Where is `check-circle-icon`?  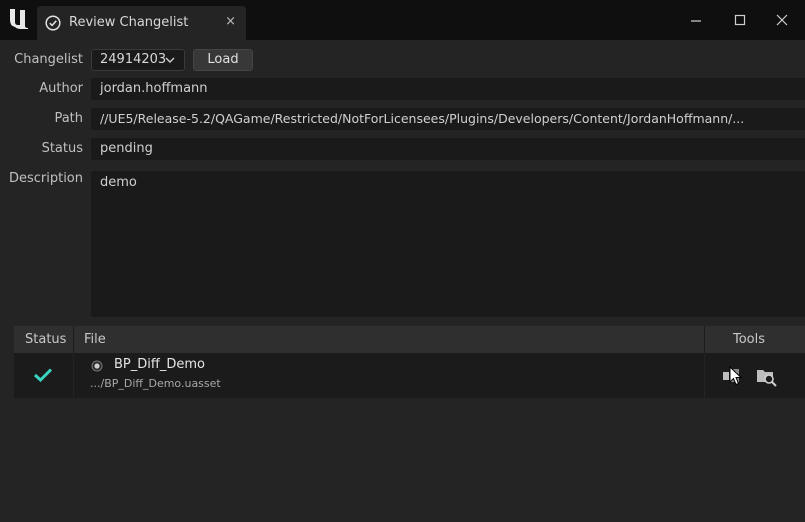
check-circle-icon is located at coordinates (53, 23).